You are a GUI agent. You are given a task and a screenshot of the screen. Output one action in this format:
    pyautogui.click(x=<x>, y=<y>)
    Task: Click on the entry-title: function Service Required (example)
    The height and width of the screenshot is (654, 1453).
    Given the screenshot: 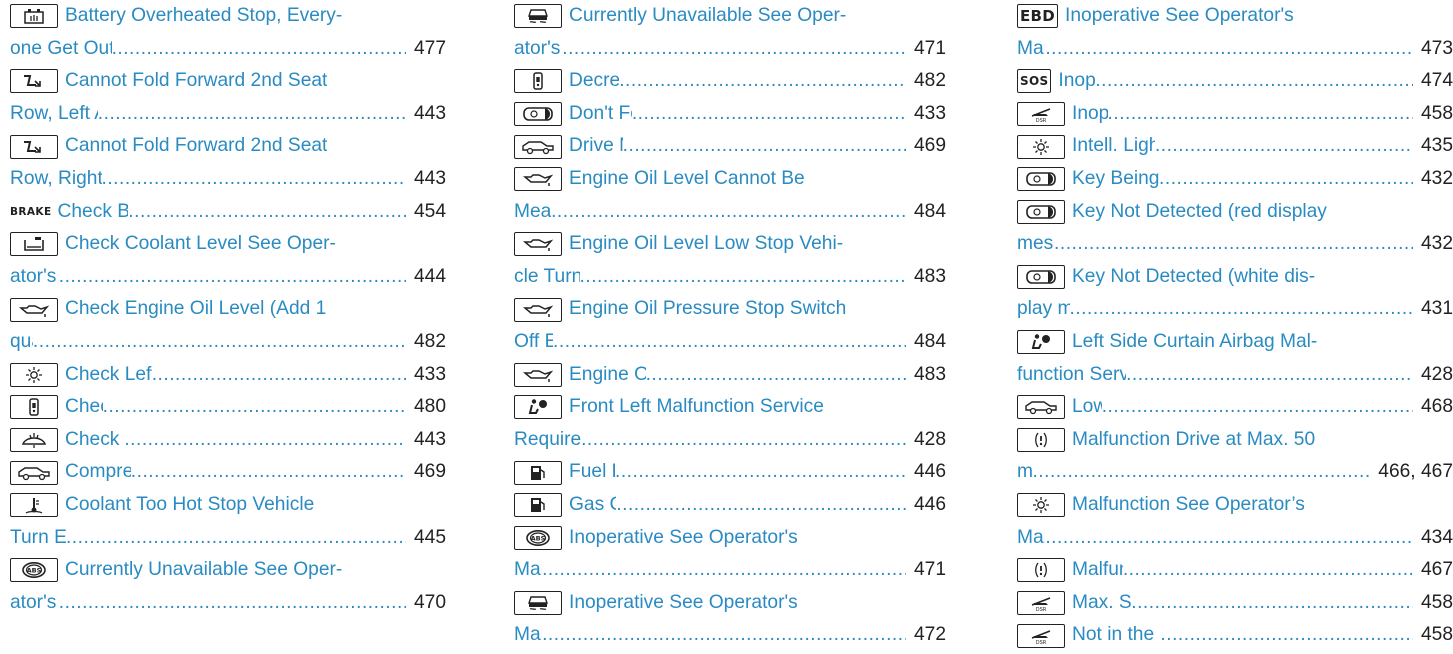 What is the action you would take?
    pyautogui.click(x=1071, y=375)
    